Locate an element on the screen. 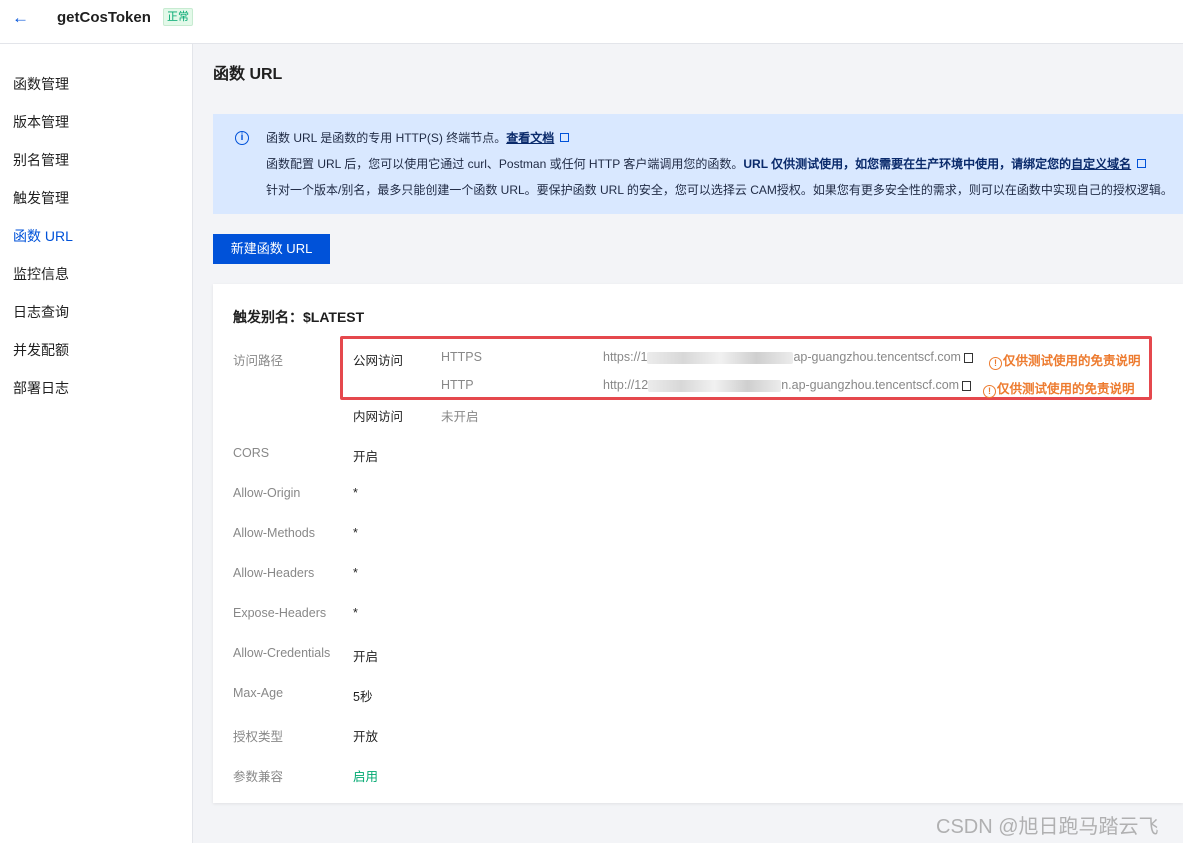 The width and height of the screenshot is (1183, 843). sidebar-item-deploy-log: 部署日志 is located at coordinates (41, 388).